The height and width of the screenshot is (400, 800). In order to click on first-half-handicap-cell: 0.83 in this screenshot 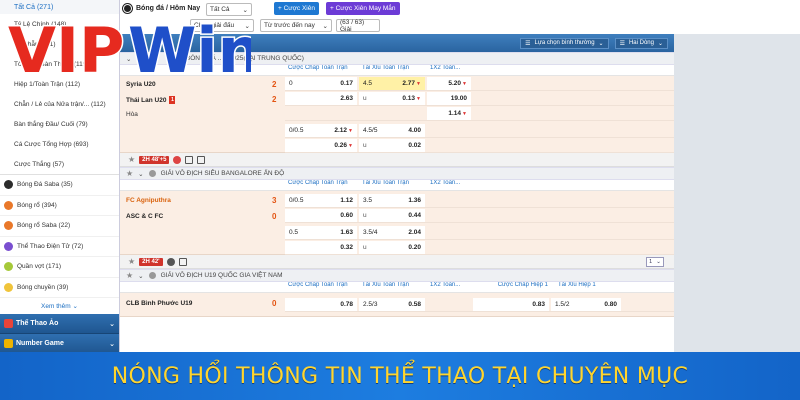, I will do `click(511, 304)`.